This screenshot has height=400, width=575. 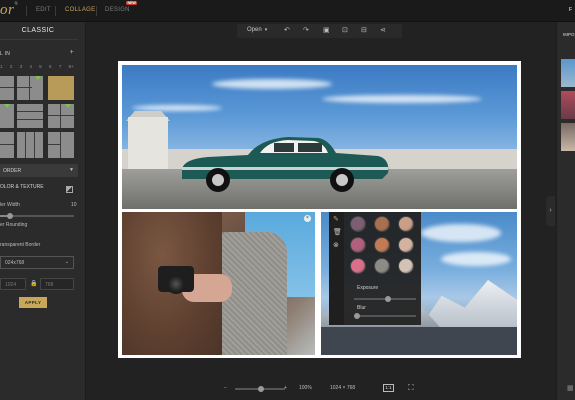 What do you see at coordinates (57, 284) in the screenshot?
I see `height-input: 768` at bounding box center [57, 284].